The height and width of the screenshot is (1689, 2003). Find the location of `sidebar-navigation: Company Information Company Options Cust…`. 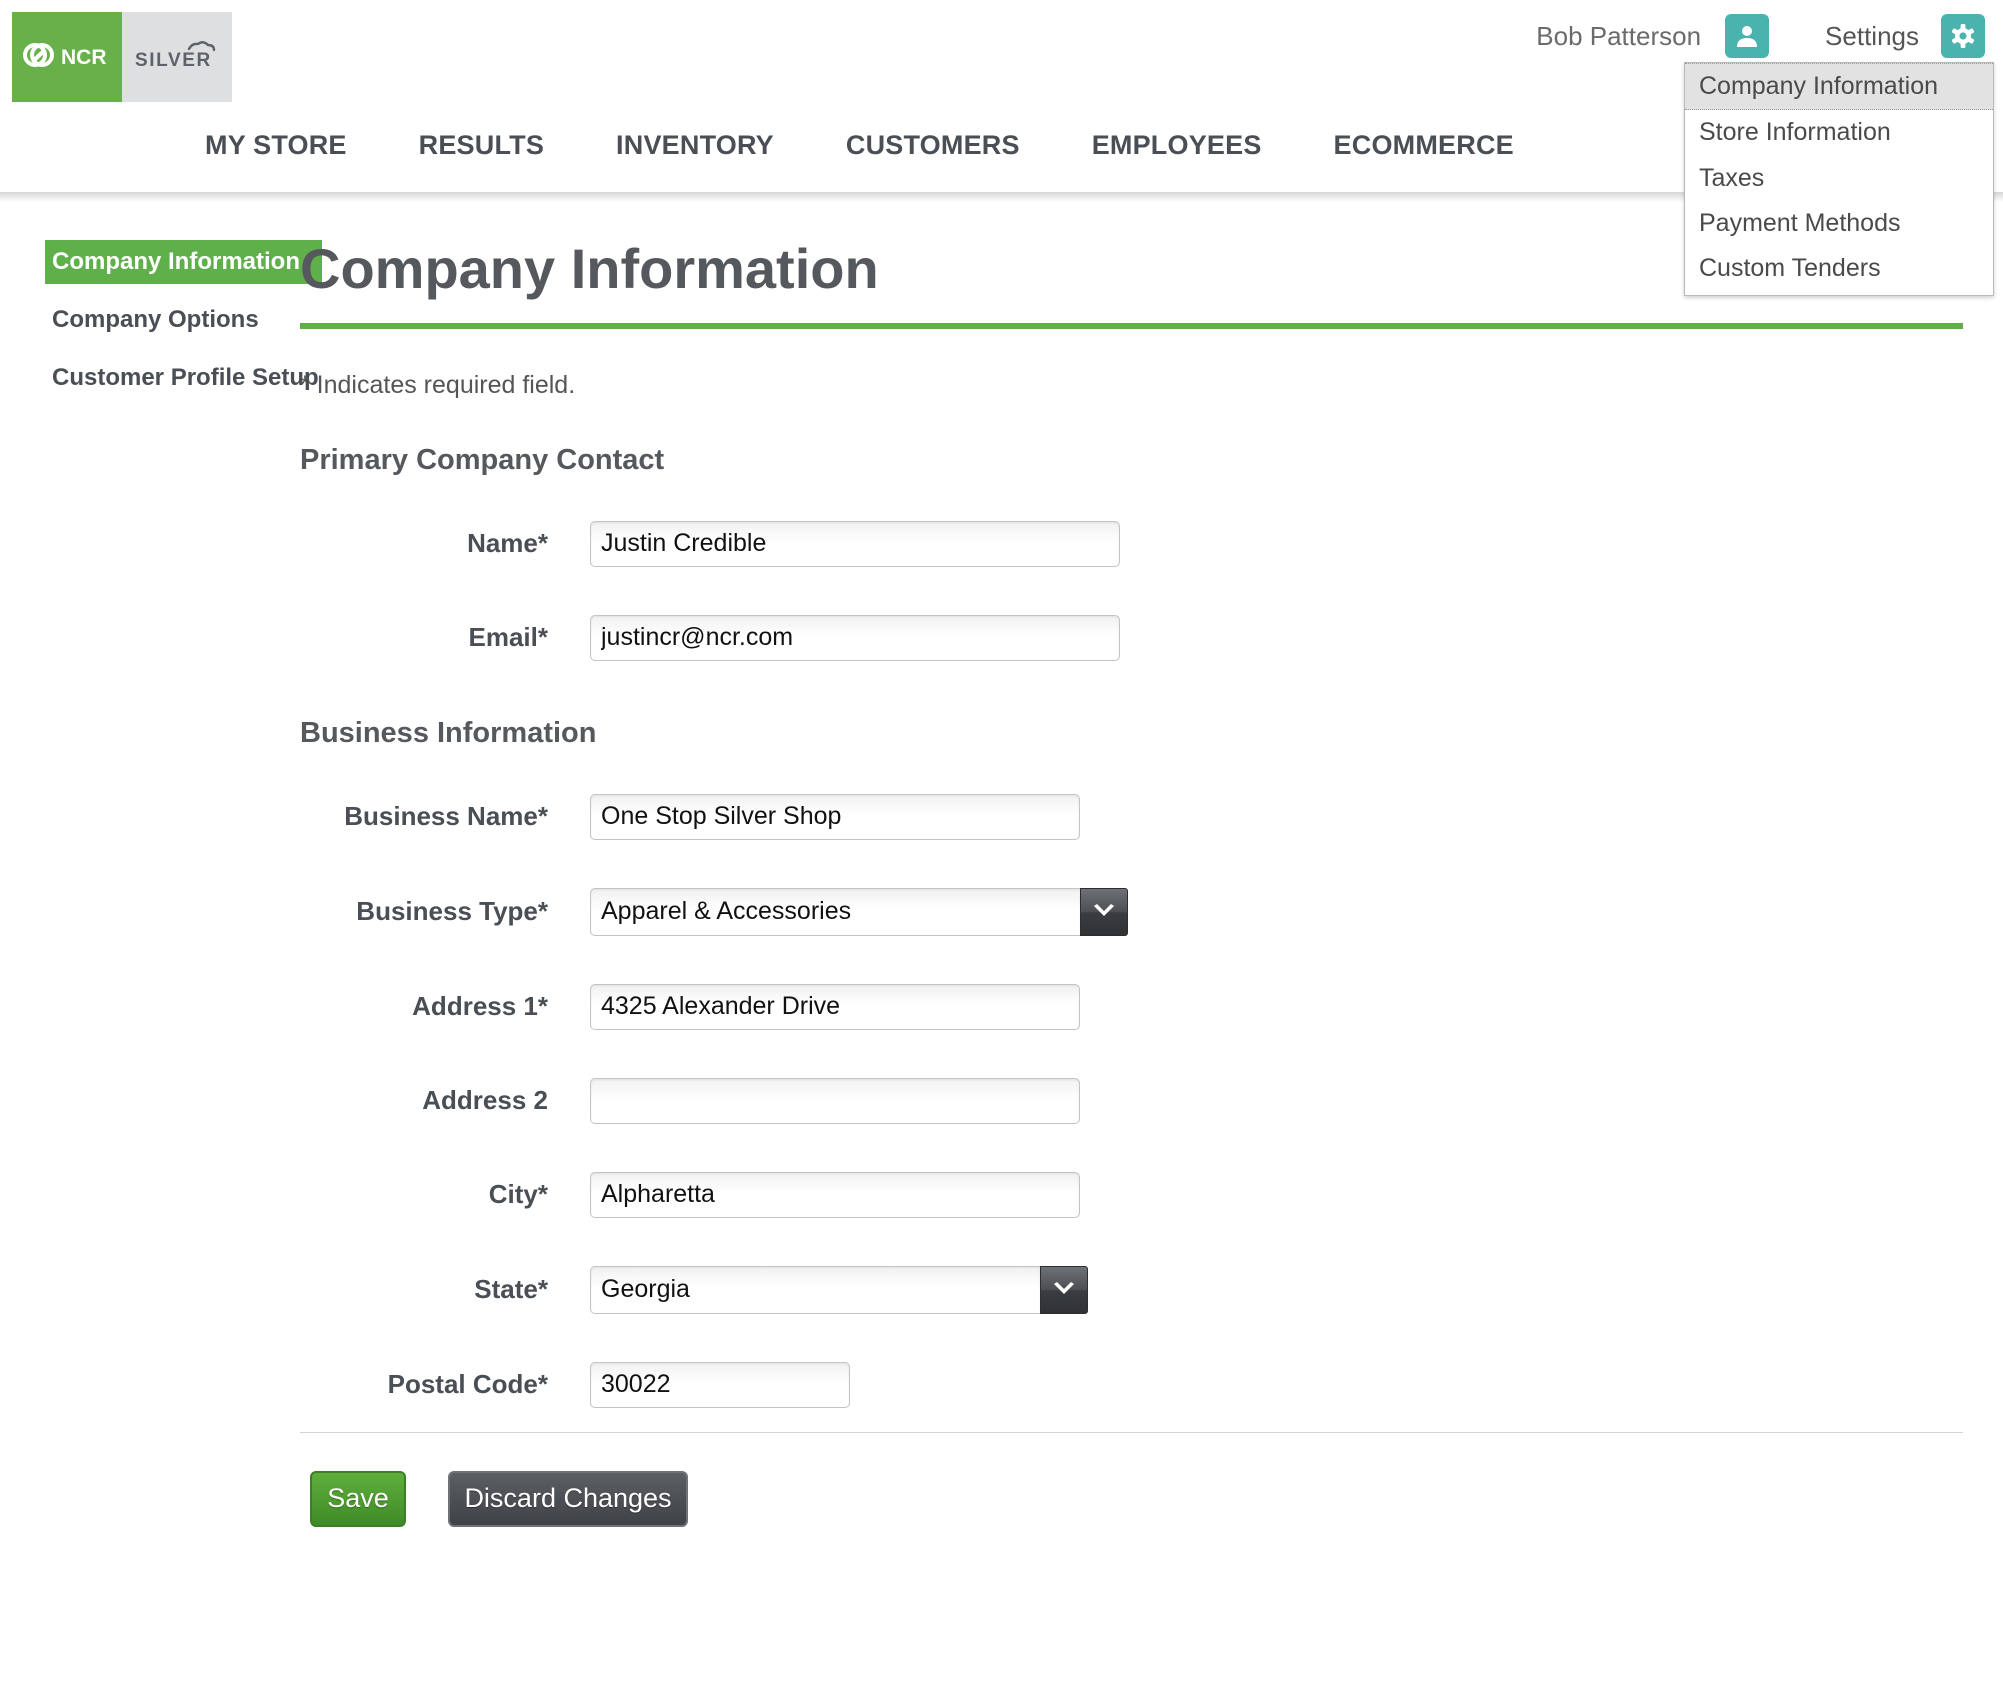

sidebar-navigation: Company Information Company Options Cust… is located at coordinates (161, 883).